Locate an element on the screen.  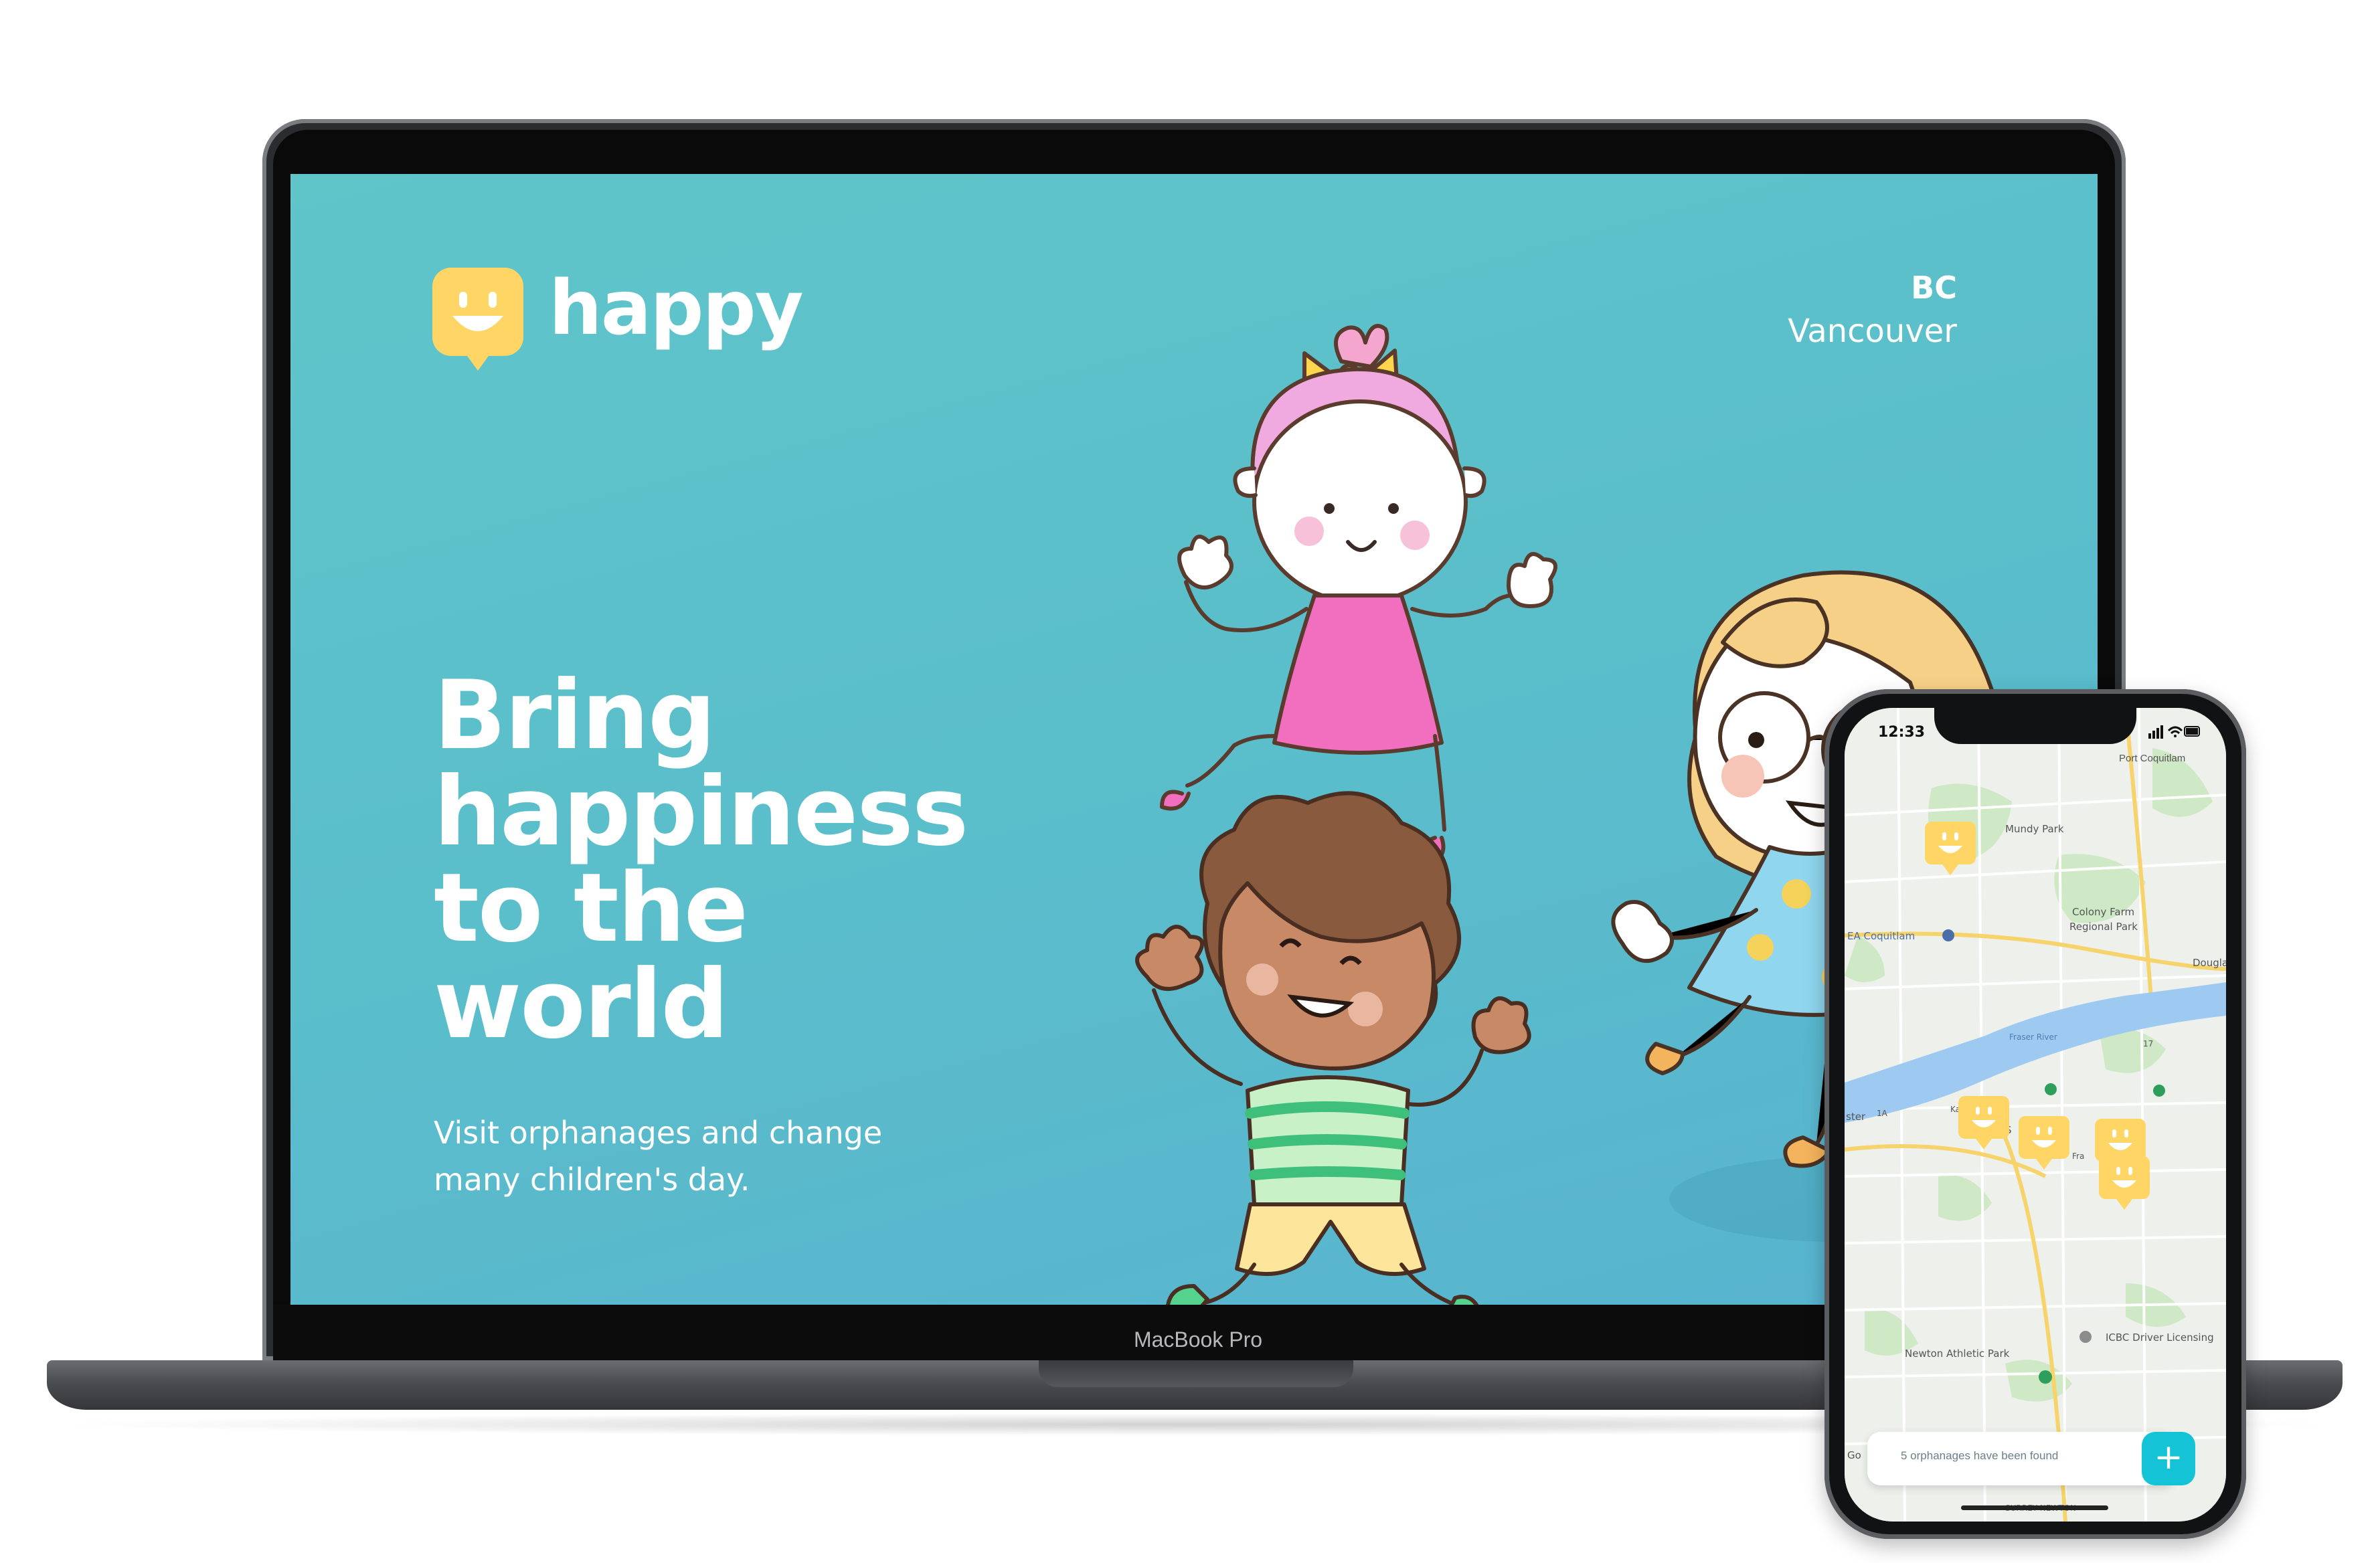
map-label-ster: ster is located at coordinates (1856, 1117).